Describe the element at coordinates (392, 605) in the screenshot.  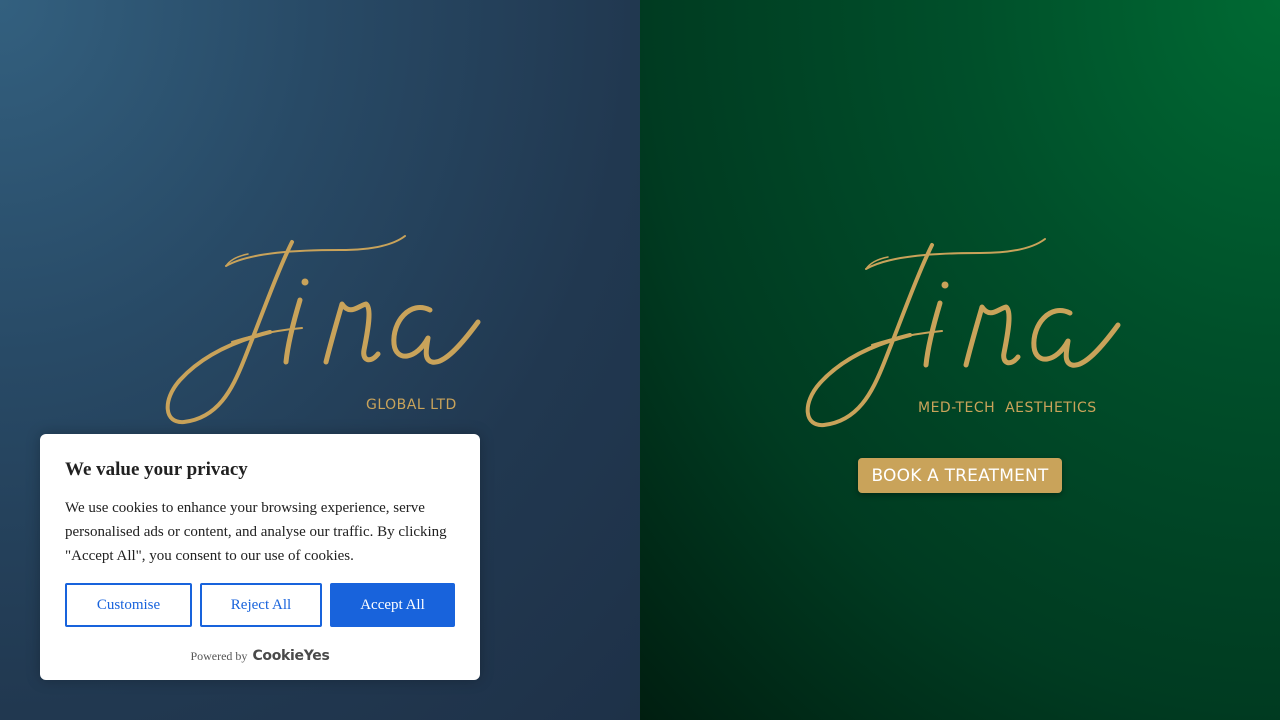
I see `accept-all-button: Accept All` at that location.